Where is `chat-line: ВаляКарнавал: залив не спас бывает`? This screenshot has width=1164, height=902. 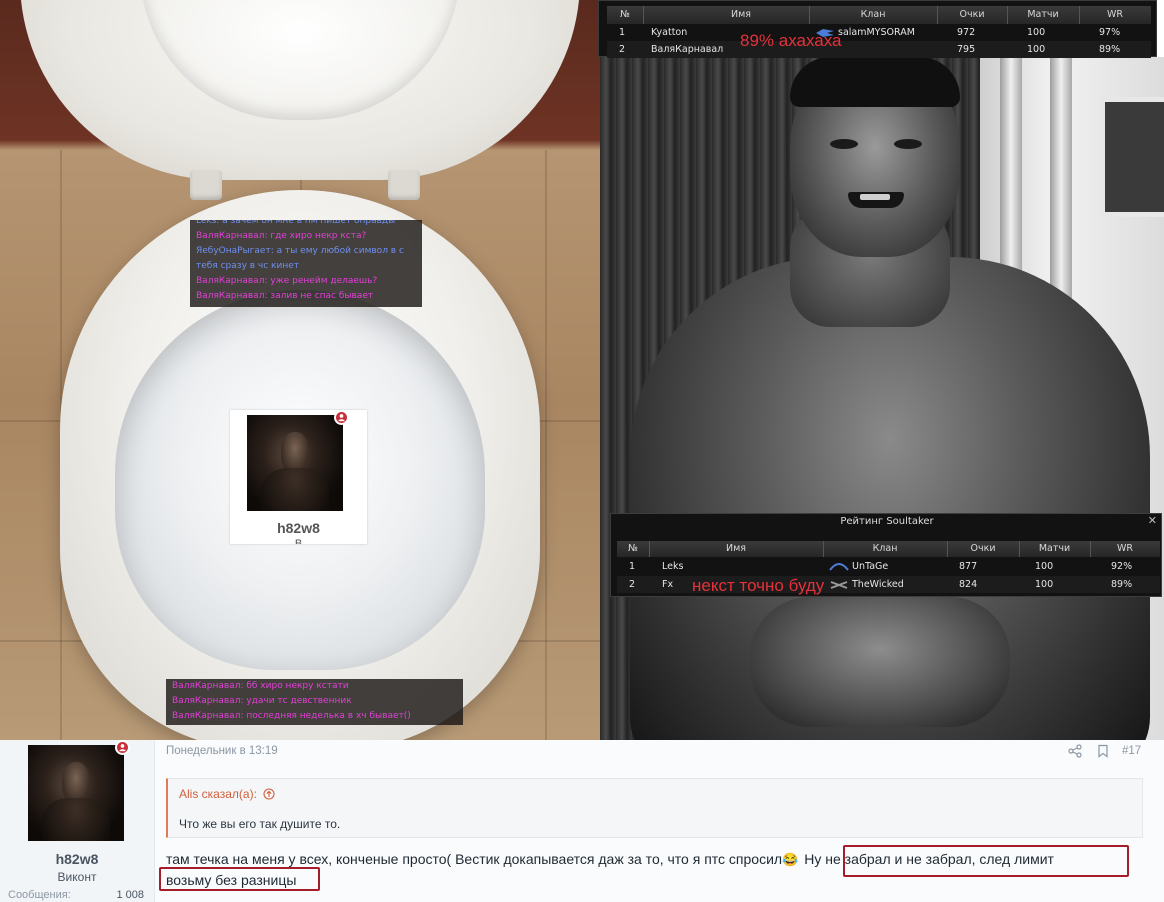 chat-line: ВаляКарнавал: залив не спас бывает is located at coordinates (285, 296).